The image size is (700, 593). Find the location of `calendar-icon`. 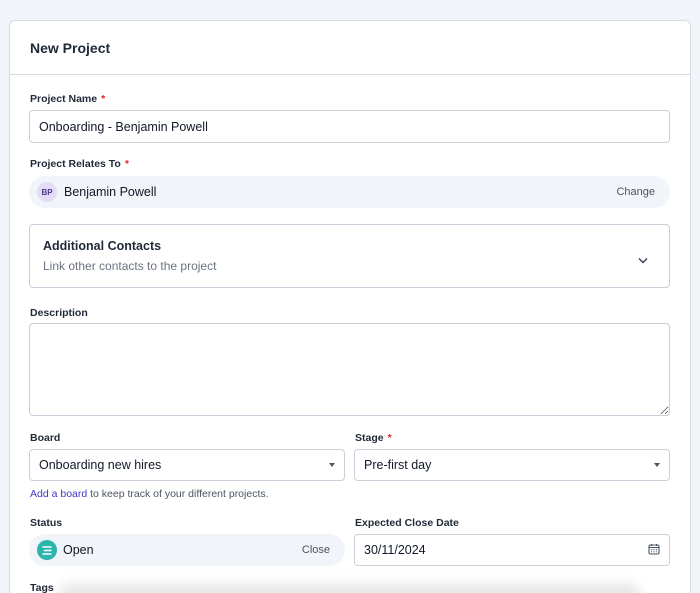

calendar-icon is located at coordinates (654, 550).